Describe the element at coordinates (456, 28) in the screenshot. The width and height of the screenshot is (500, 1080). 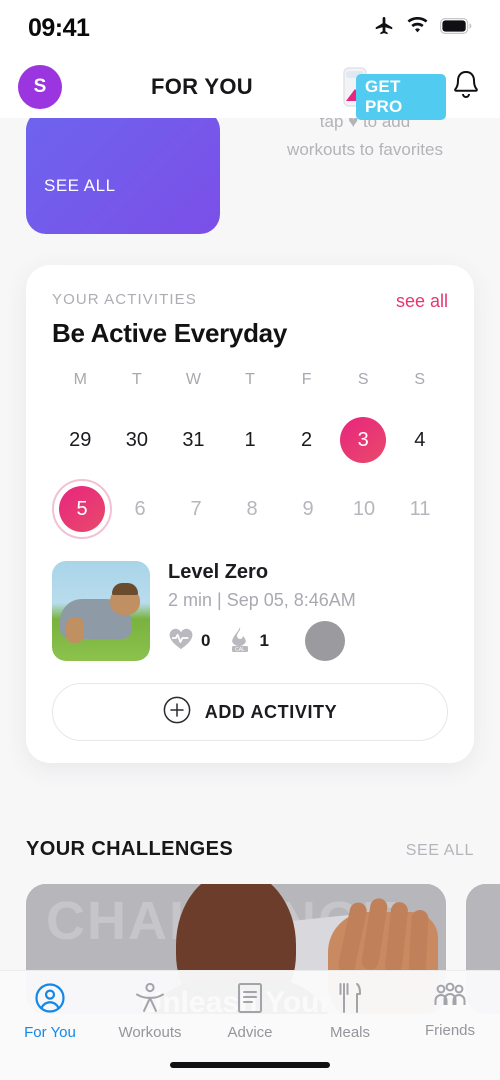
I see `battery-icon` at that location.